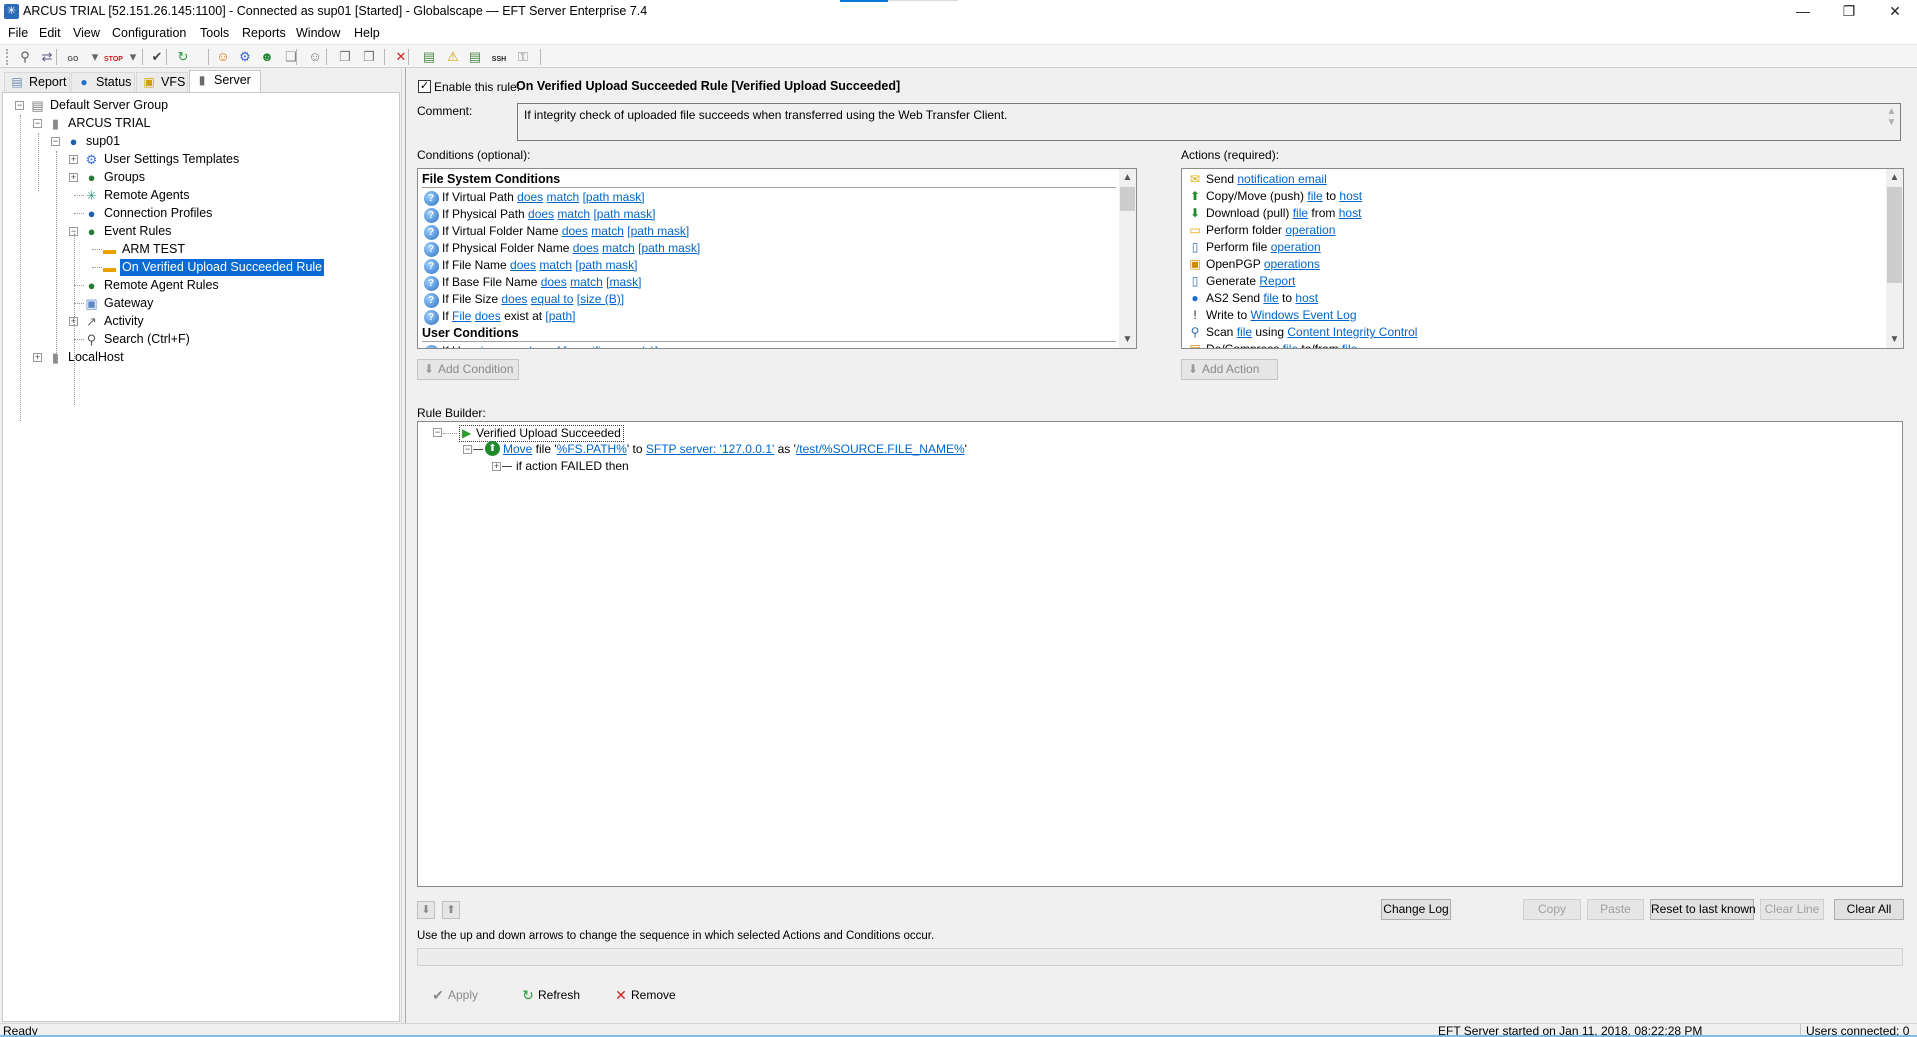  What do you see at coordinates (520, 346) in the screenshot?
I see `link: is a member of` at bounding box center [520, 346].